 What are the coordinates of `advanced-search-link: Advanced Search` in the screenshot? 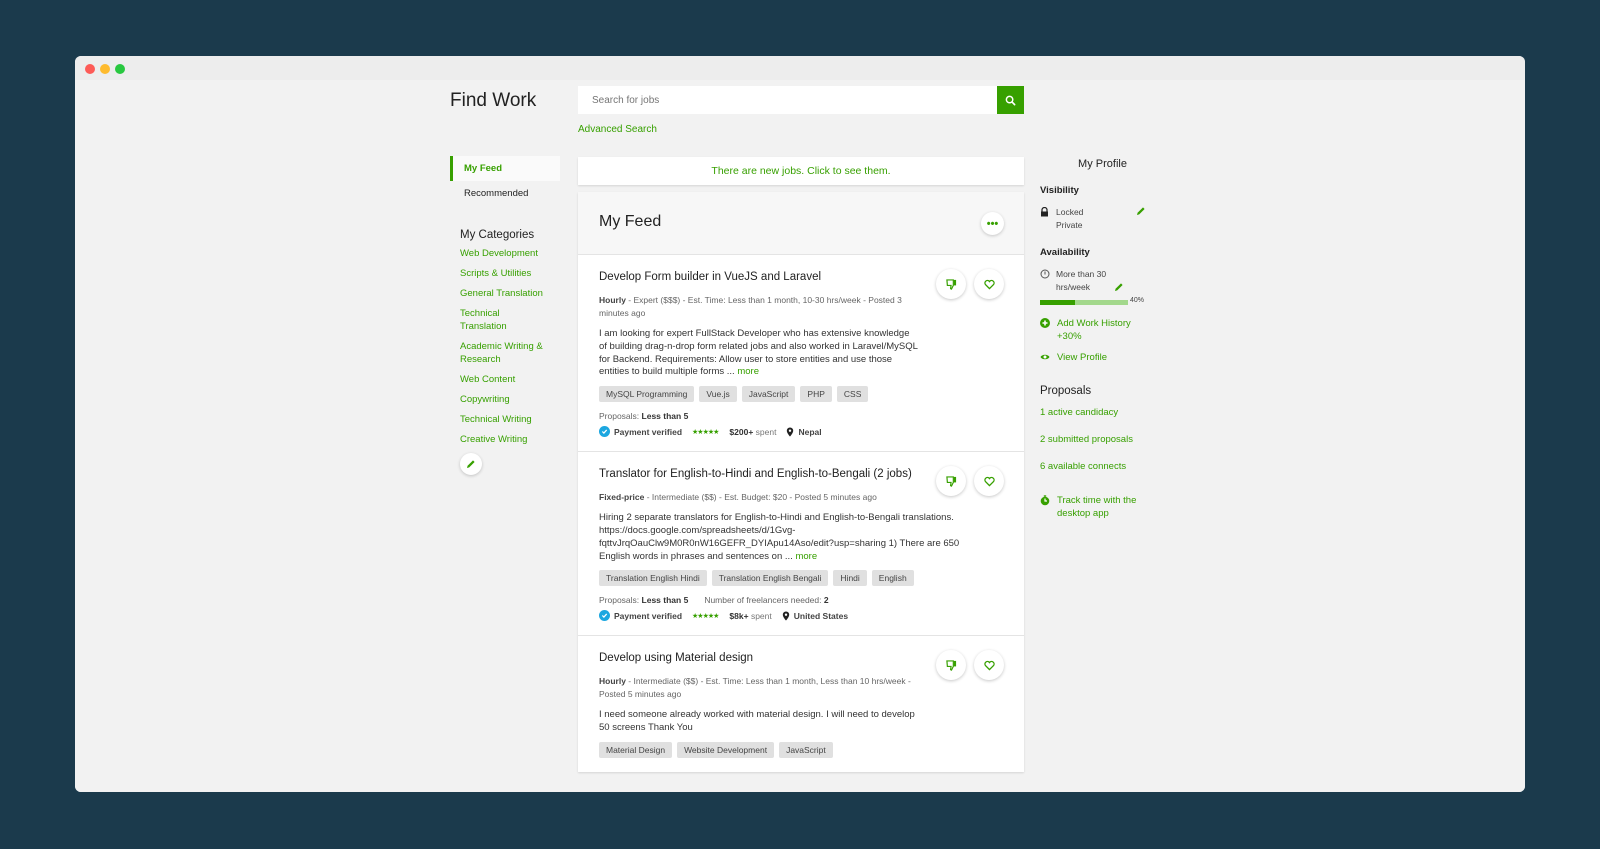 It's located at (617, 129).